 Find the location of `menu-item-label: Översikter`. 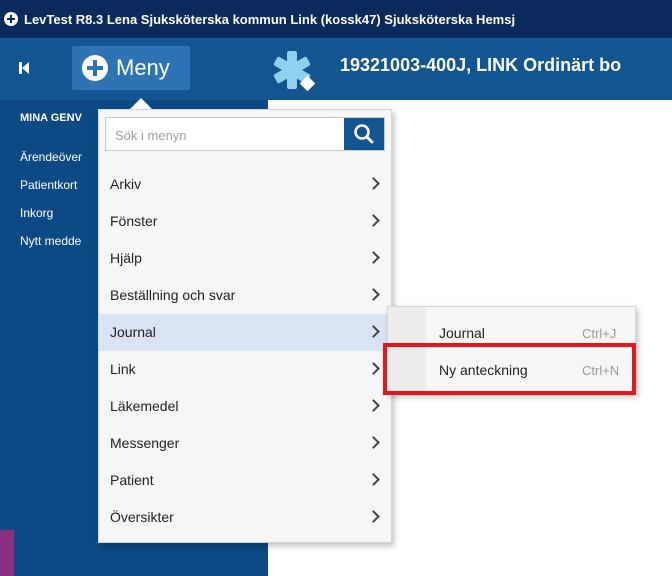

menu-item-label: Översikter is located at coordinates (142, 517).